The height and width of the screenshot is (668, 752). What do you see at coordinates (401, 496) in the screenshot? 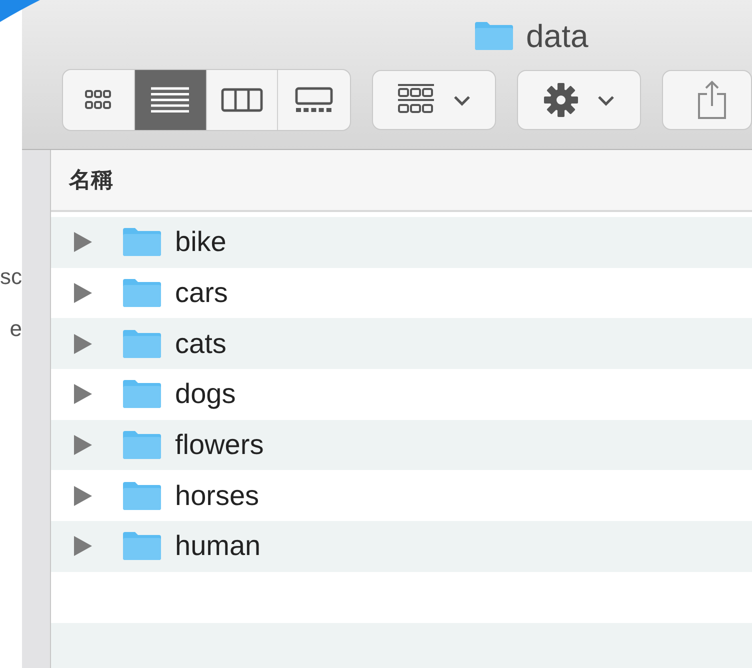
I see `folder-row: horses` at bounding box center [401, 496].